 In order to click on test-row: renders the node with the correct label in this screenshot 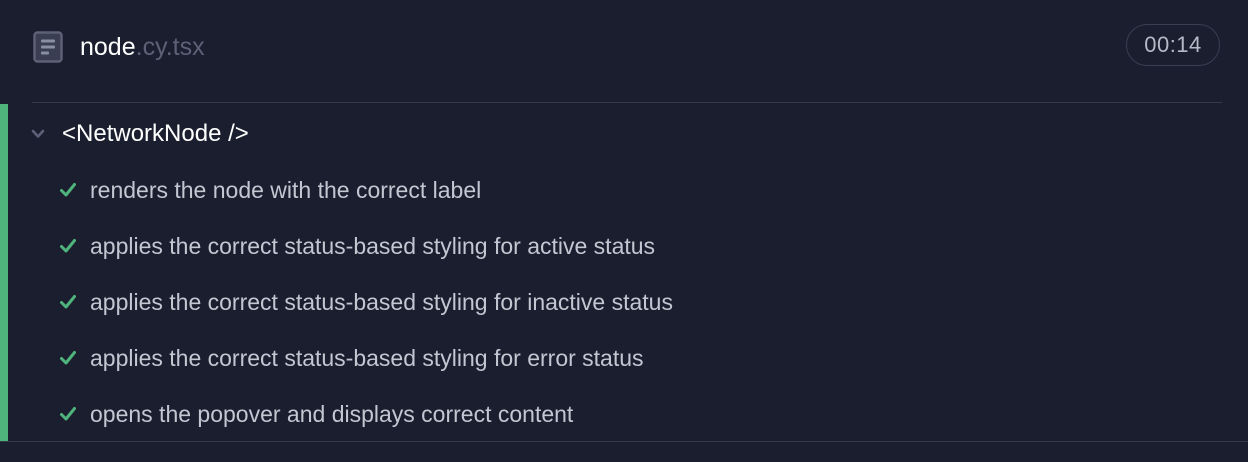, I will do `click(269, 190)`.